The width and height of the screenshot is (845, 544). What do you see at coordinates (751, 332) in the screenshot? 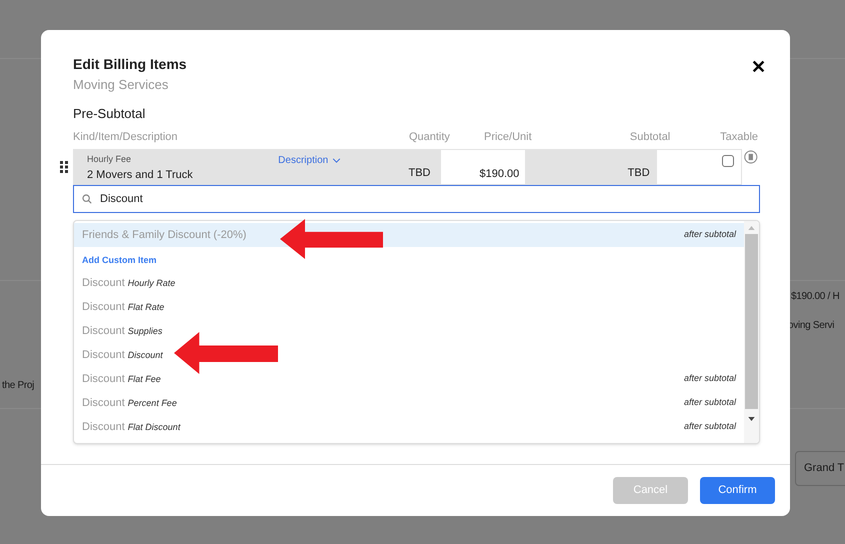
I see `scrollbar` at bounding box center [751, 332].